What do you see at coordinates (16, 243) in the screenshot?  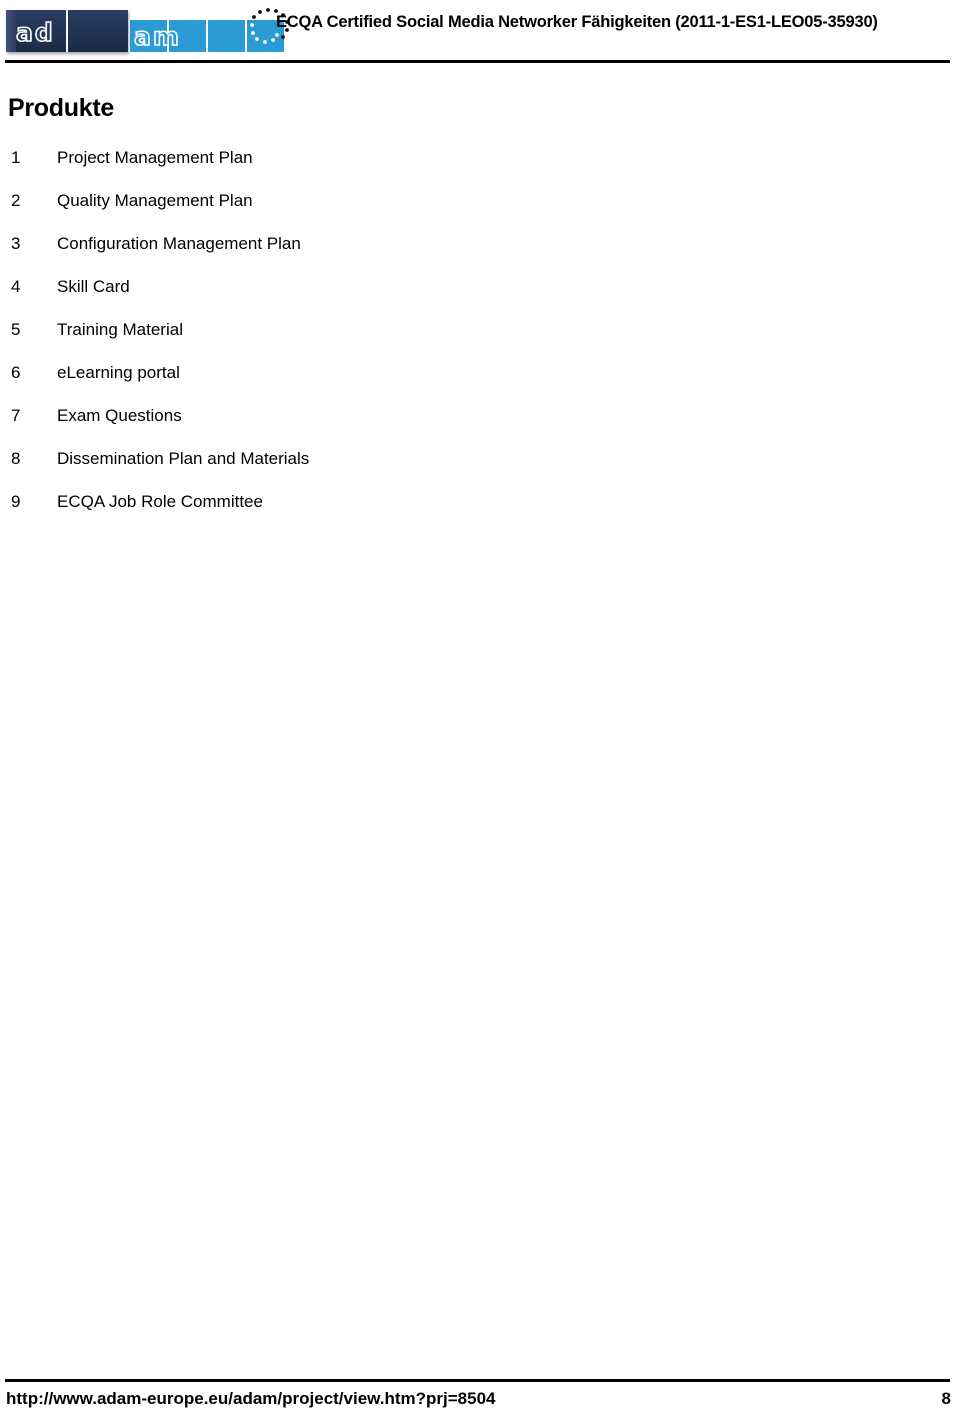 I see `product-number: 3` at bounding box center [16, 243].